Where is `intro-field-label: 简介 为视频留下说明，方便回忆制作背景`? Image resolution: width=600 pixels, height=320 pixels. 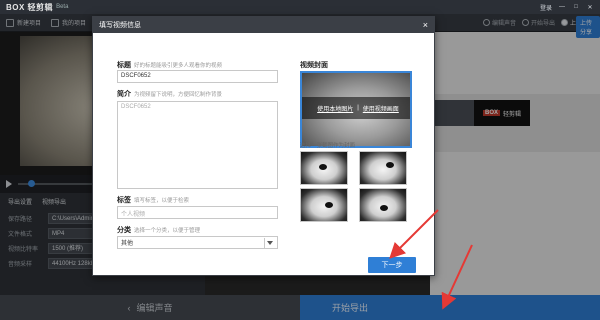 intro-field-label: 简介 为视频留下说明，方便回忆制作背景 is located at coordinates (169, 94).